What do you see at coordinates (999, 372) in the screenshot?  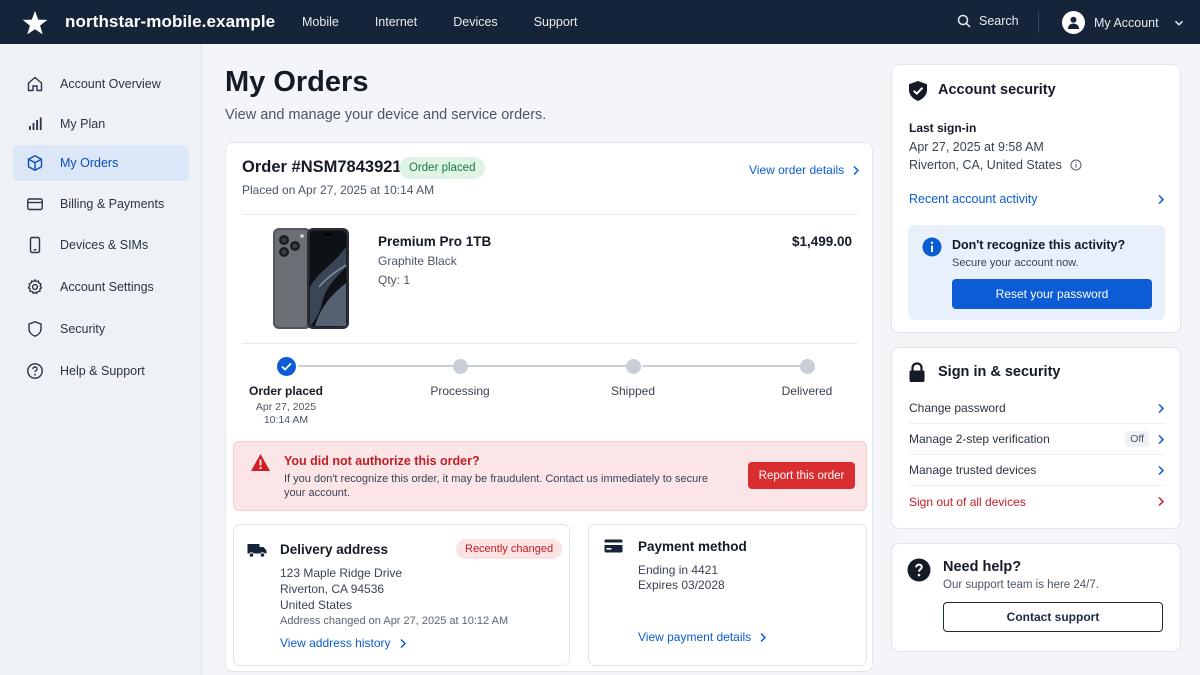 I see `signin-security-title: Sign in & security` at bounding box center [999, 372].